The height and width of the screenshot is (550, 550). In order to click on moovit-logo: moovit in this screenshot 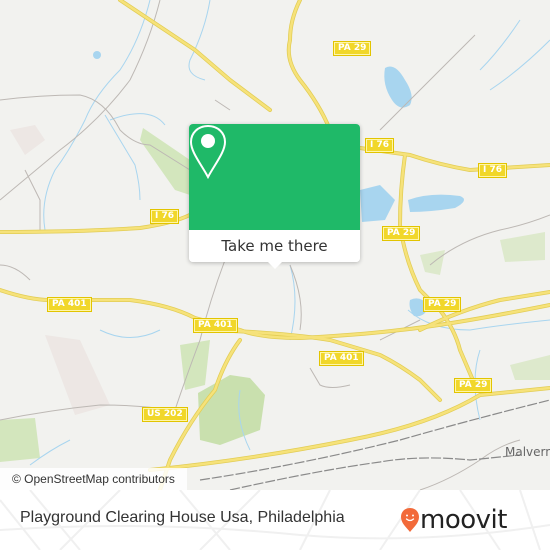, I will do `click(475, 520)`.